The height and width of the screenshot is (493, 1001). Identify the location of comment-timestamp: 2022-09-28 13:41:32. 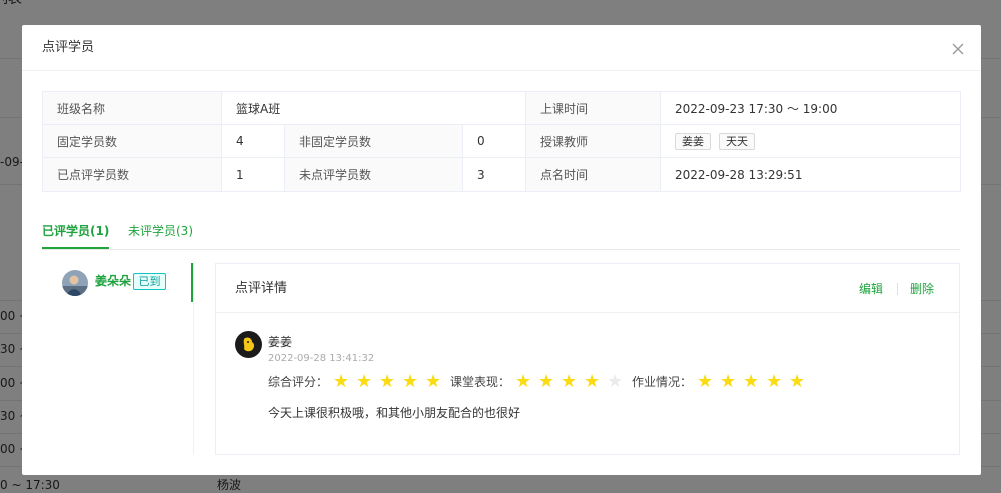
(321, 358).